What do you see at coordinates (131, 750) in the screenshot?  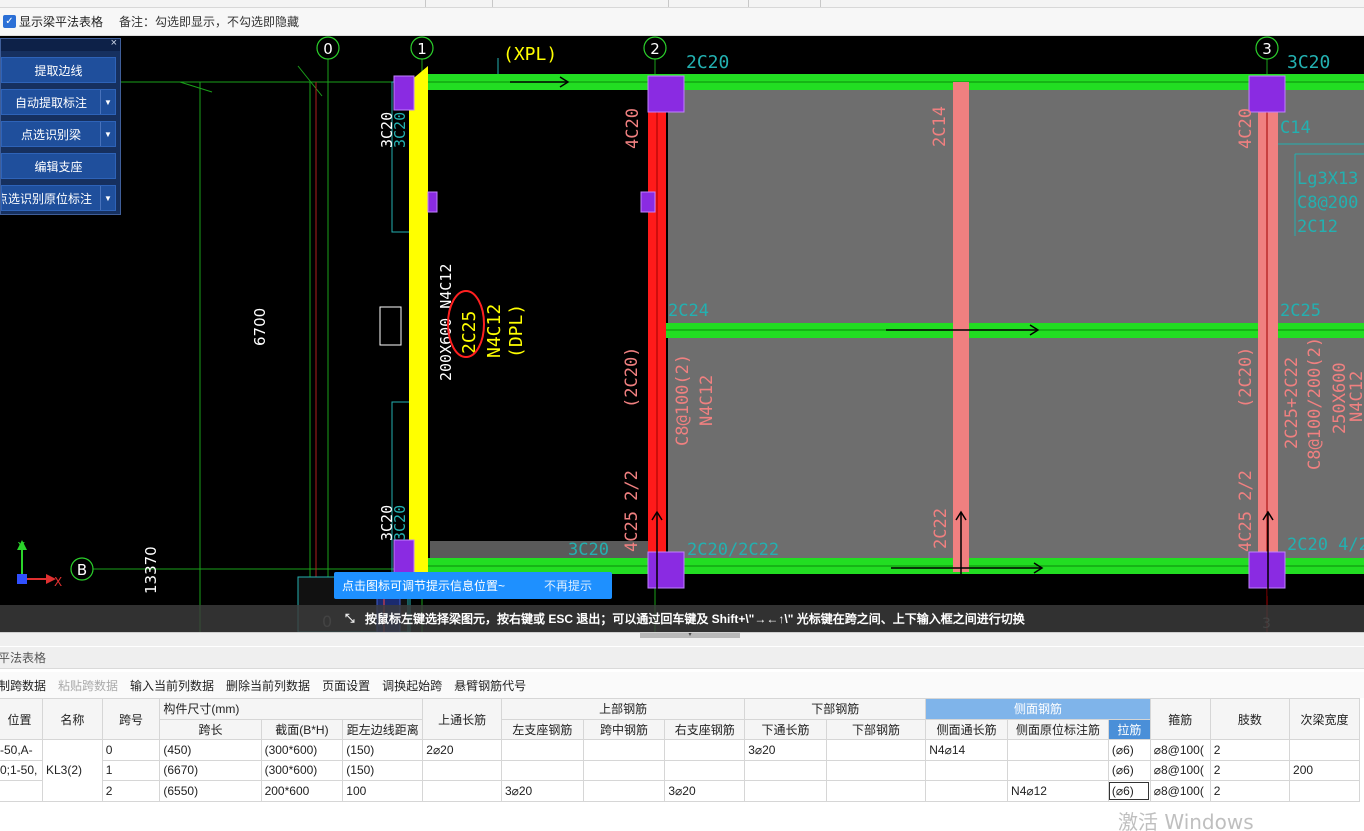 I see `cell-span: 0` at bounding box center [131, 750].